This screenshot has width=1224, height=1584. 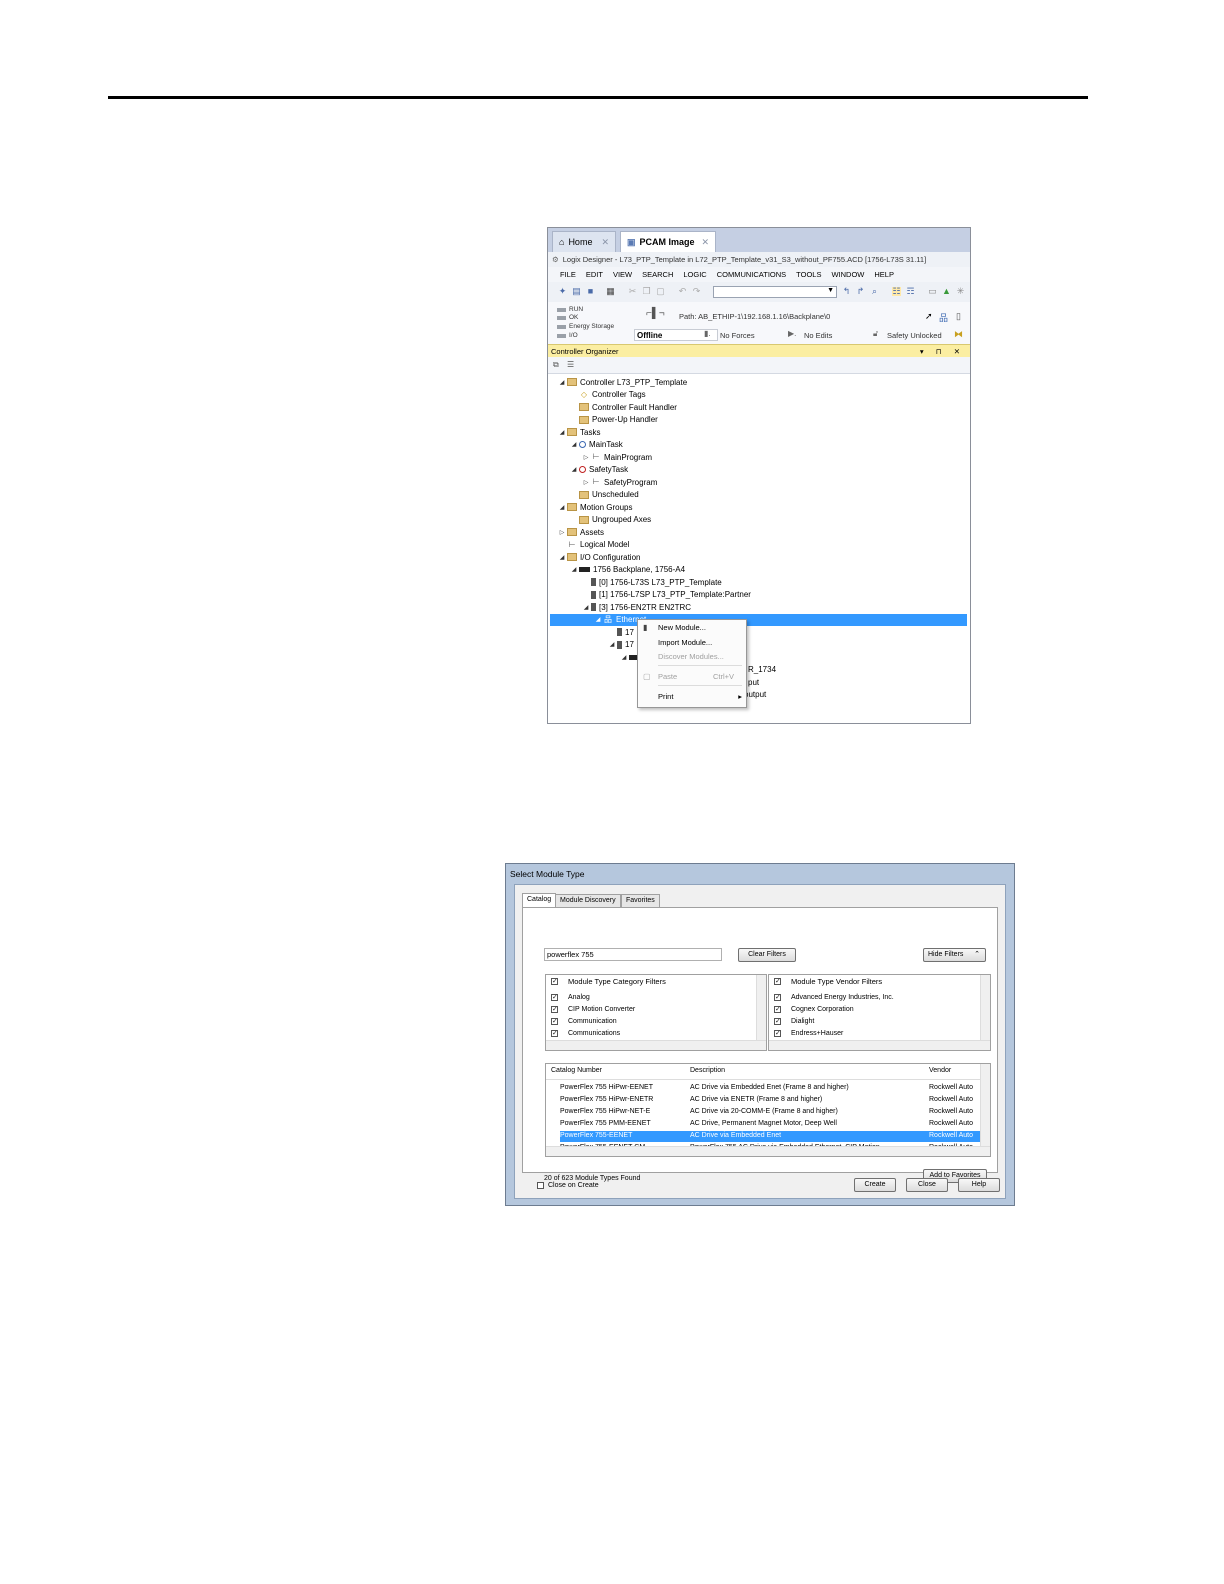 What do you see at coordinates (668, 241) in the screenshot?
I see `tab-pcam-image: ▣ PCAM Image ✕` at bounding box center [668, 241].